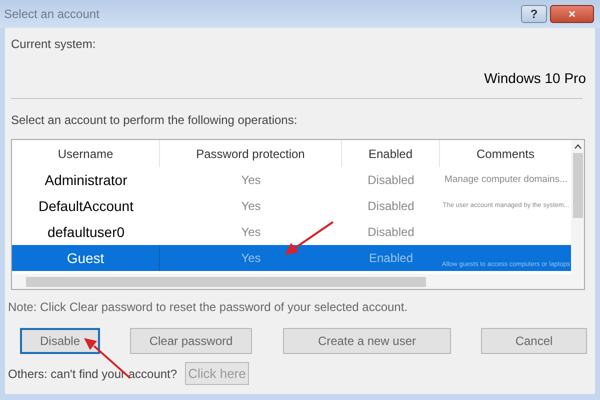 This screenshot has width=600, height=400. Describe the element at coordinates (86, 232) in the screenshot. I see `table-cell-text: defaultuser0` at that location.